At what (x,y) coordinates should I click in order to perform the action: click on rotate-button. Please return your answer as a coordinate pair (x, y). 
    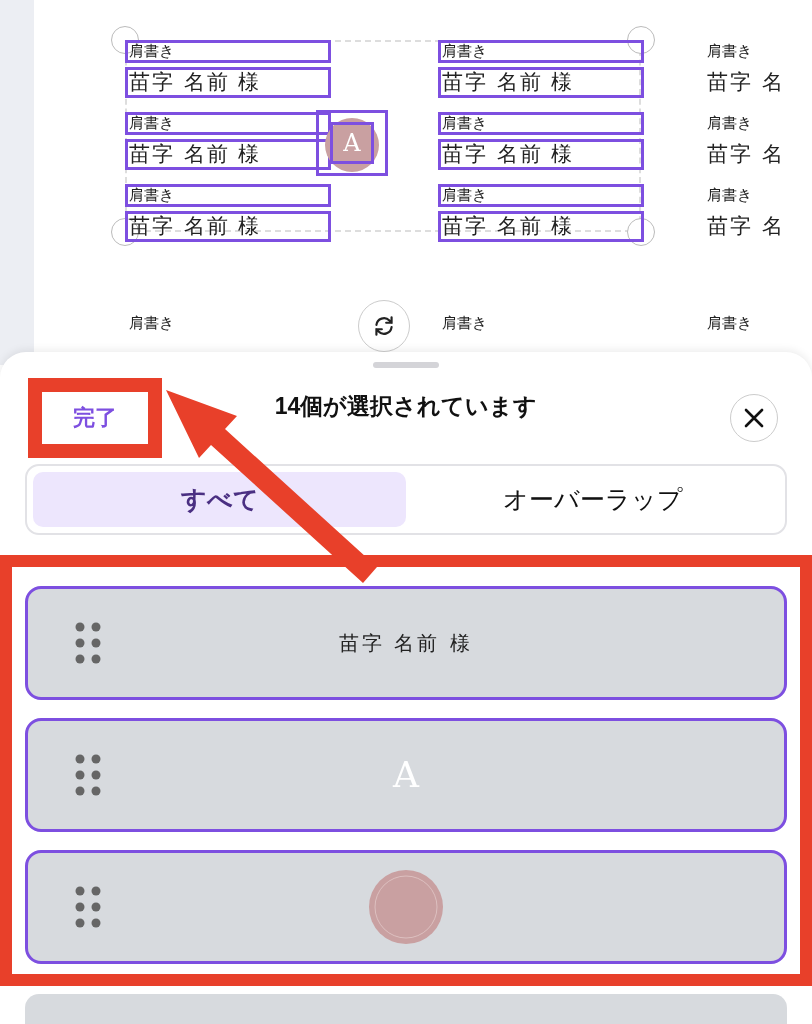
    Looking at the image, I should click on (384, 326).